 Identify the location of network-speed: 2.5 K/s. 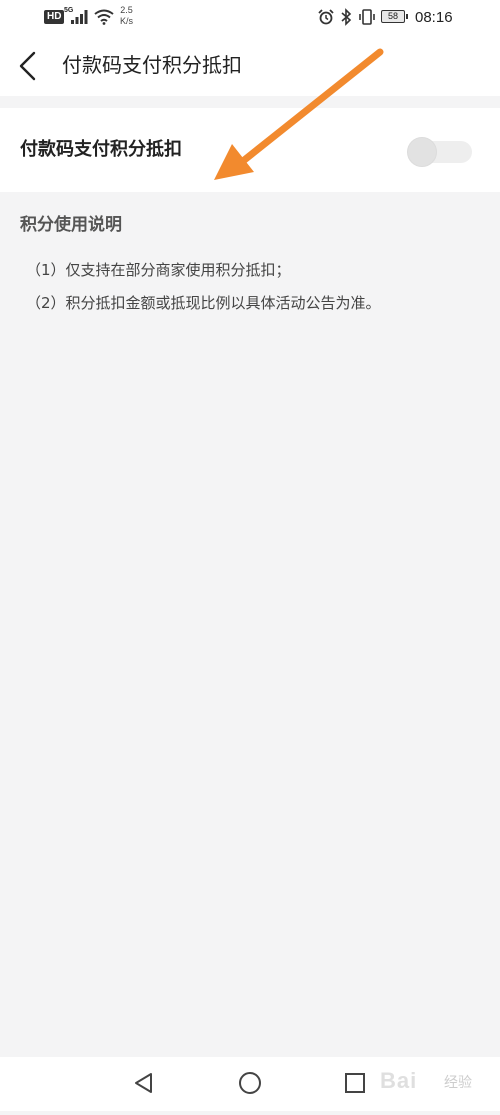
(127, 15).